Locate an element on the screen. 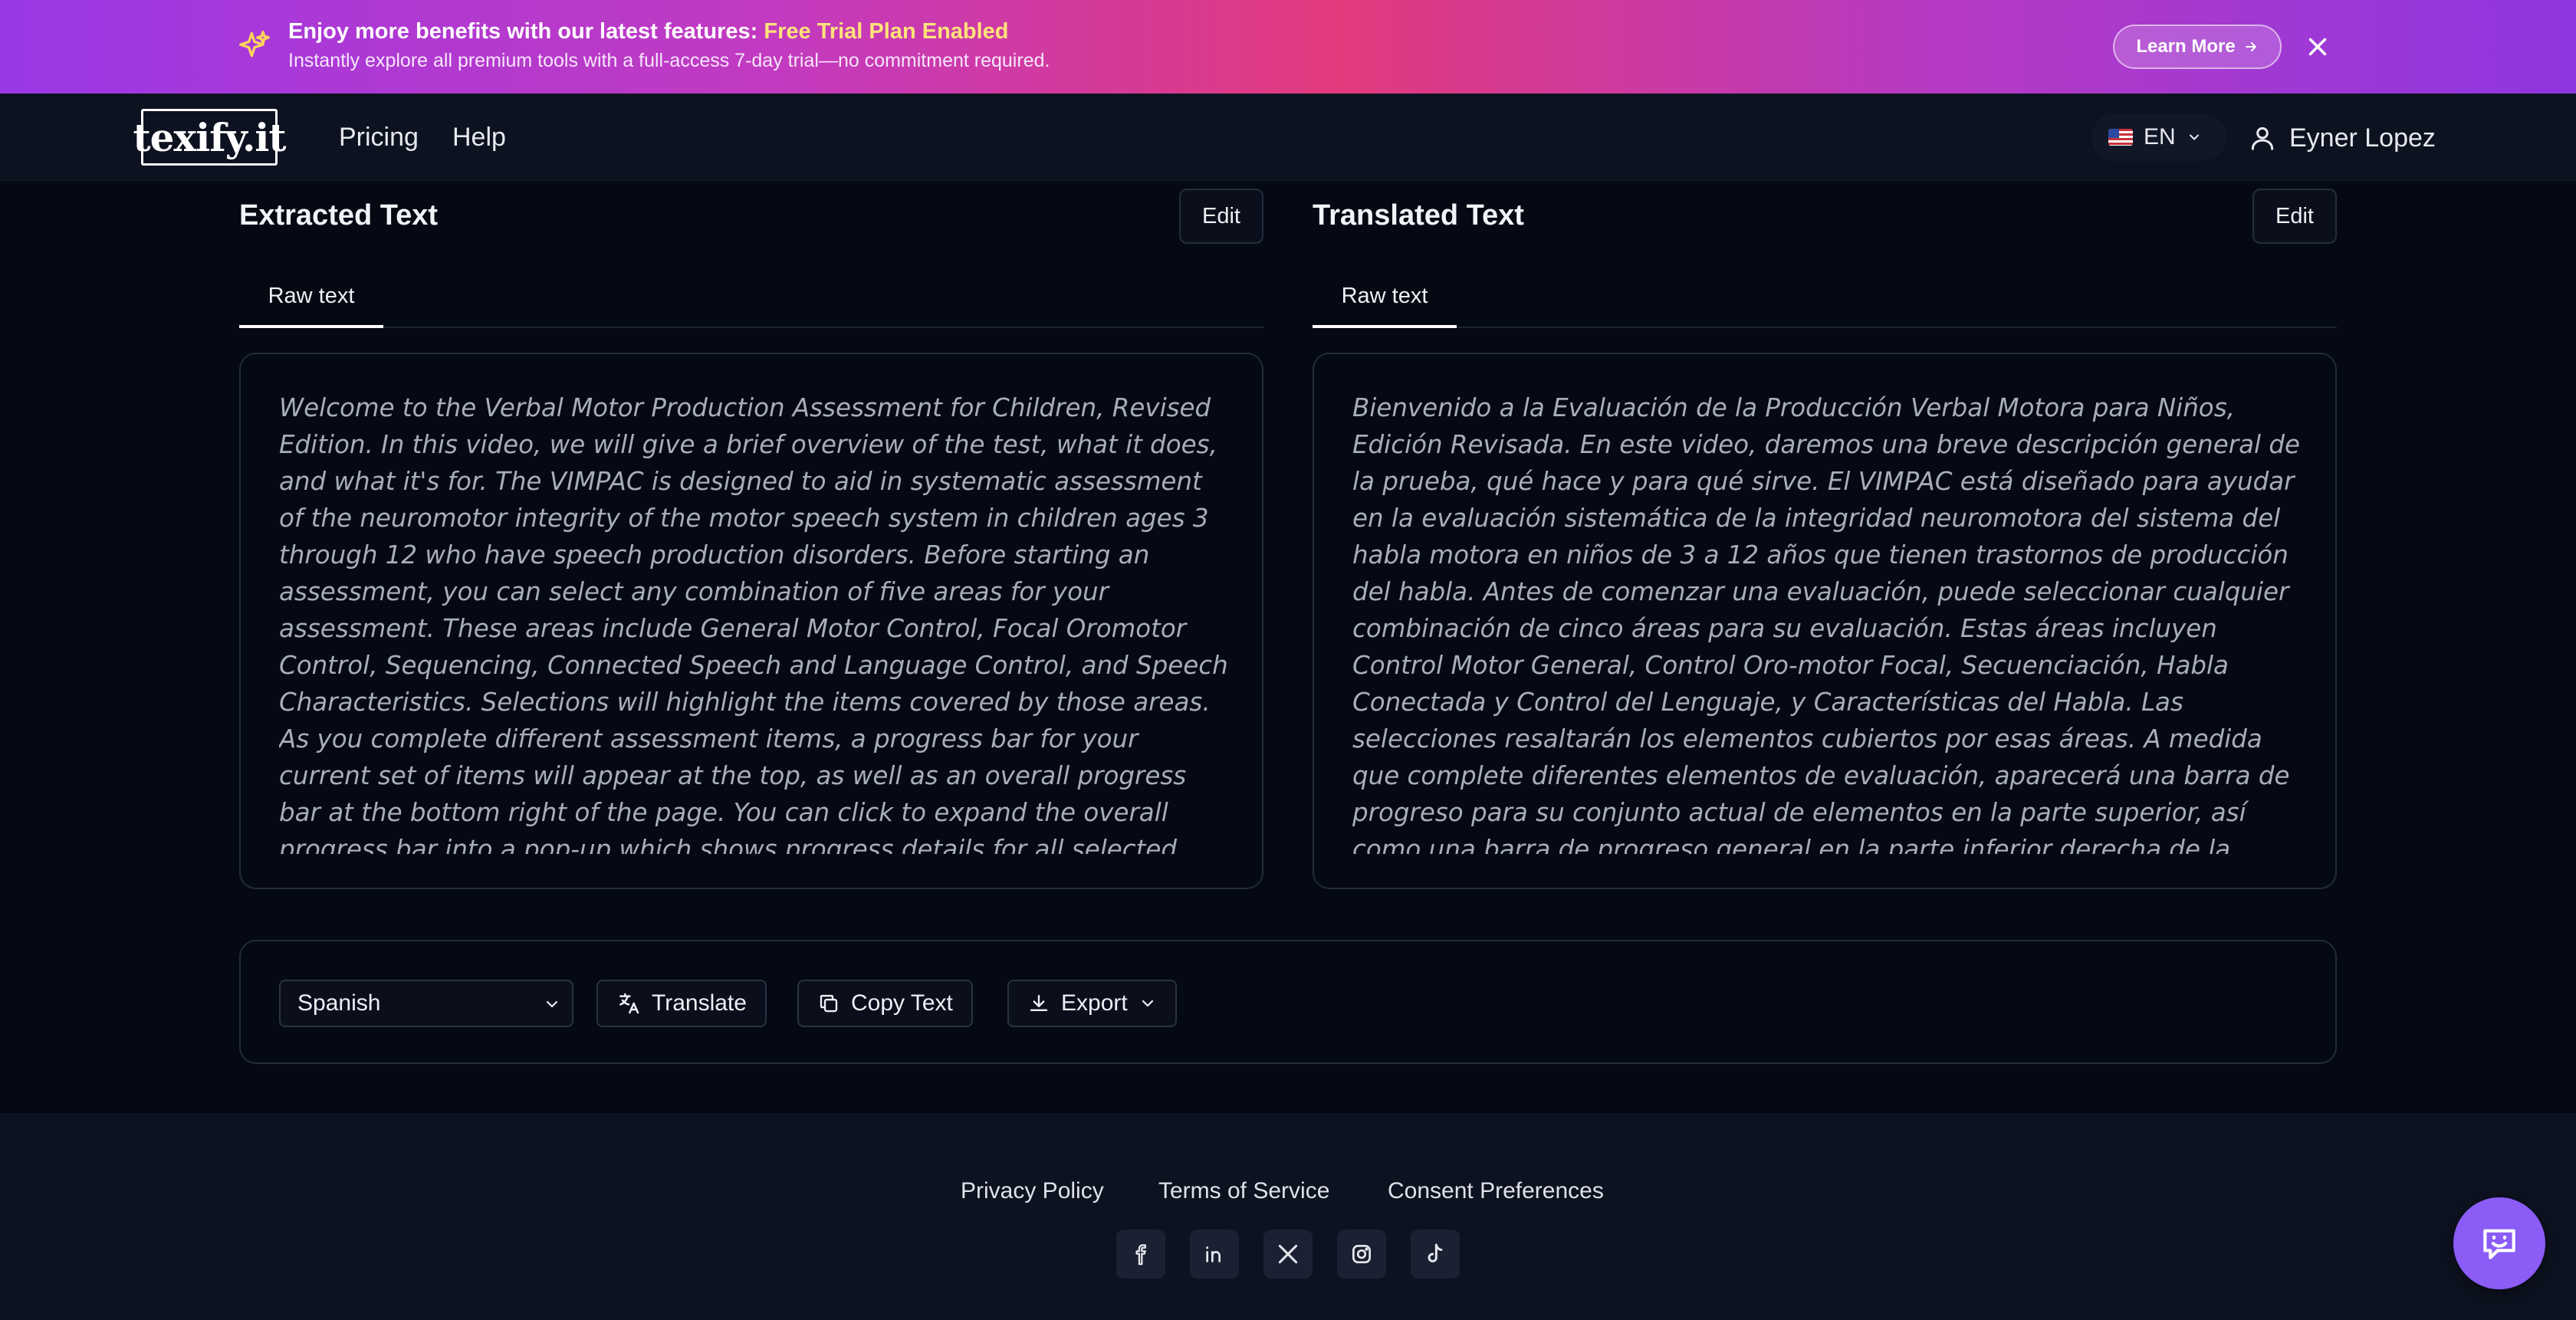 This screenshot has height=1320, width=2576. learn-more-button: Learn More is located at coordinates (2197, 47).